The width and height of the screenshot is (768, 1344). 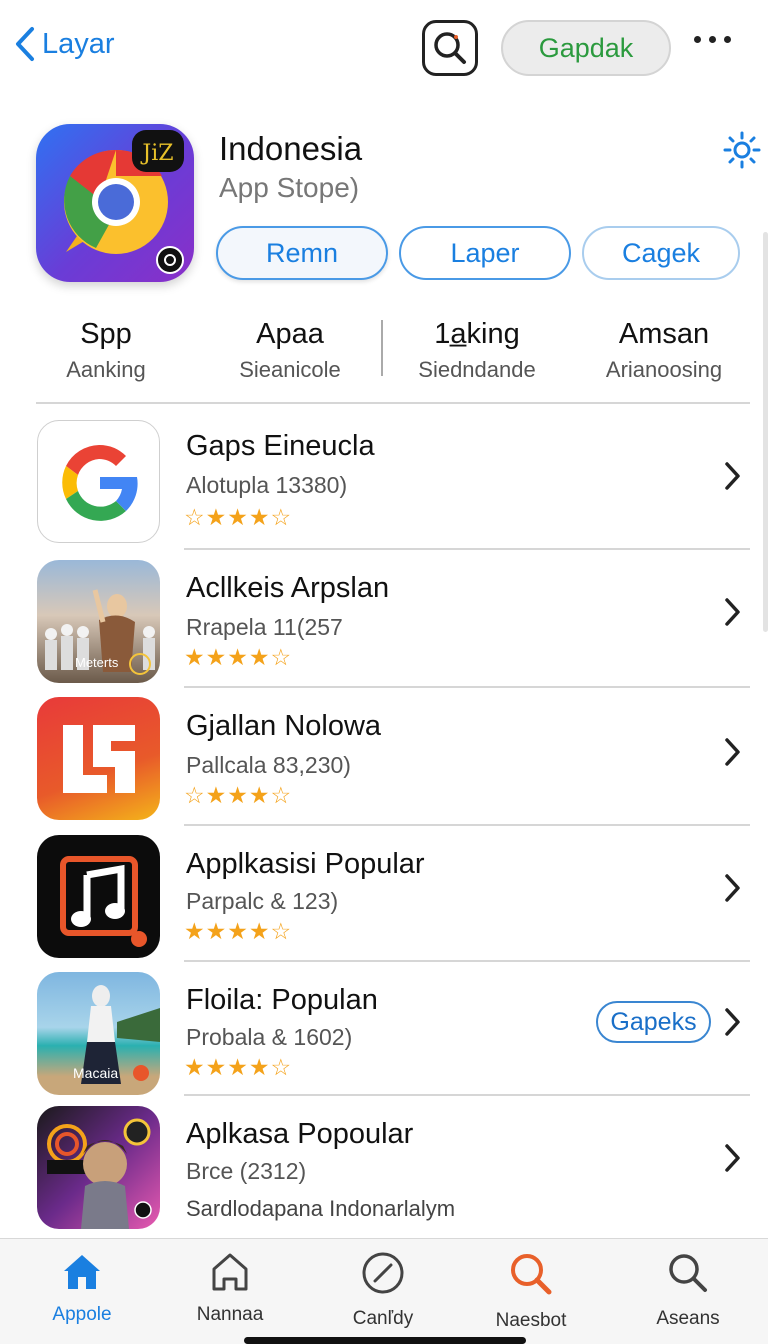 I want to click on stat-item: 1a̲king Siedndande, so click(x=477, y=350).